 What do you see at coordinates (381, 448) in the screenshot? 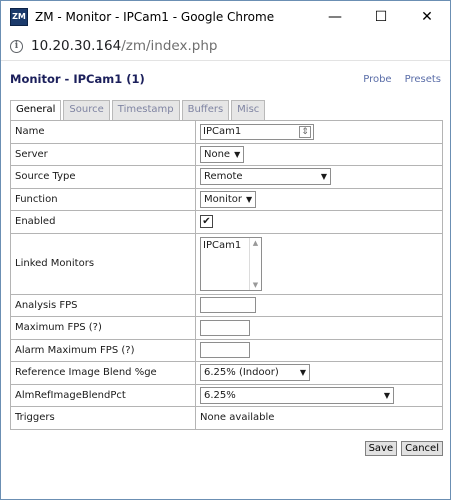
I see `save-button: Save` at bounding box center [381, 448].